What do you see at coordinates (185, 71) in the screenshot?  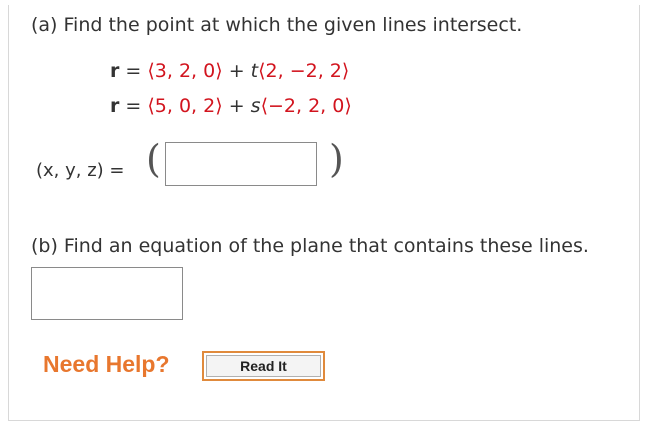 I see `line-1-point: ⟨3, 2, 0⟩` at bounding box center [185, 71].